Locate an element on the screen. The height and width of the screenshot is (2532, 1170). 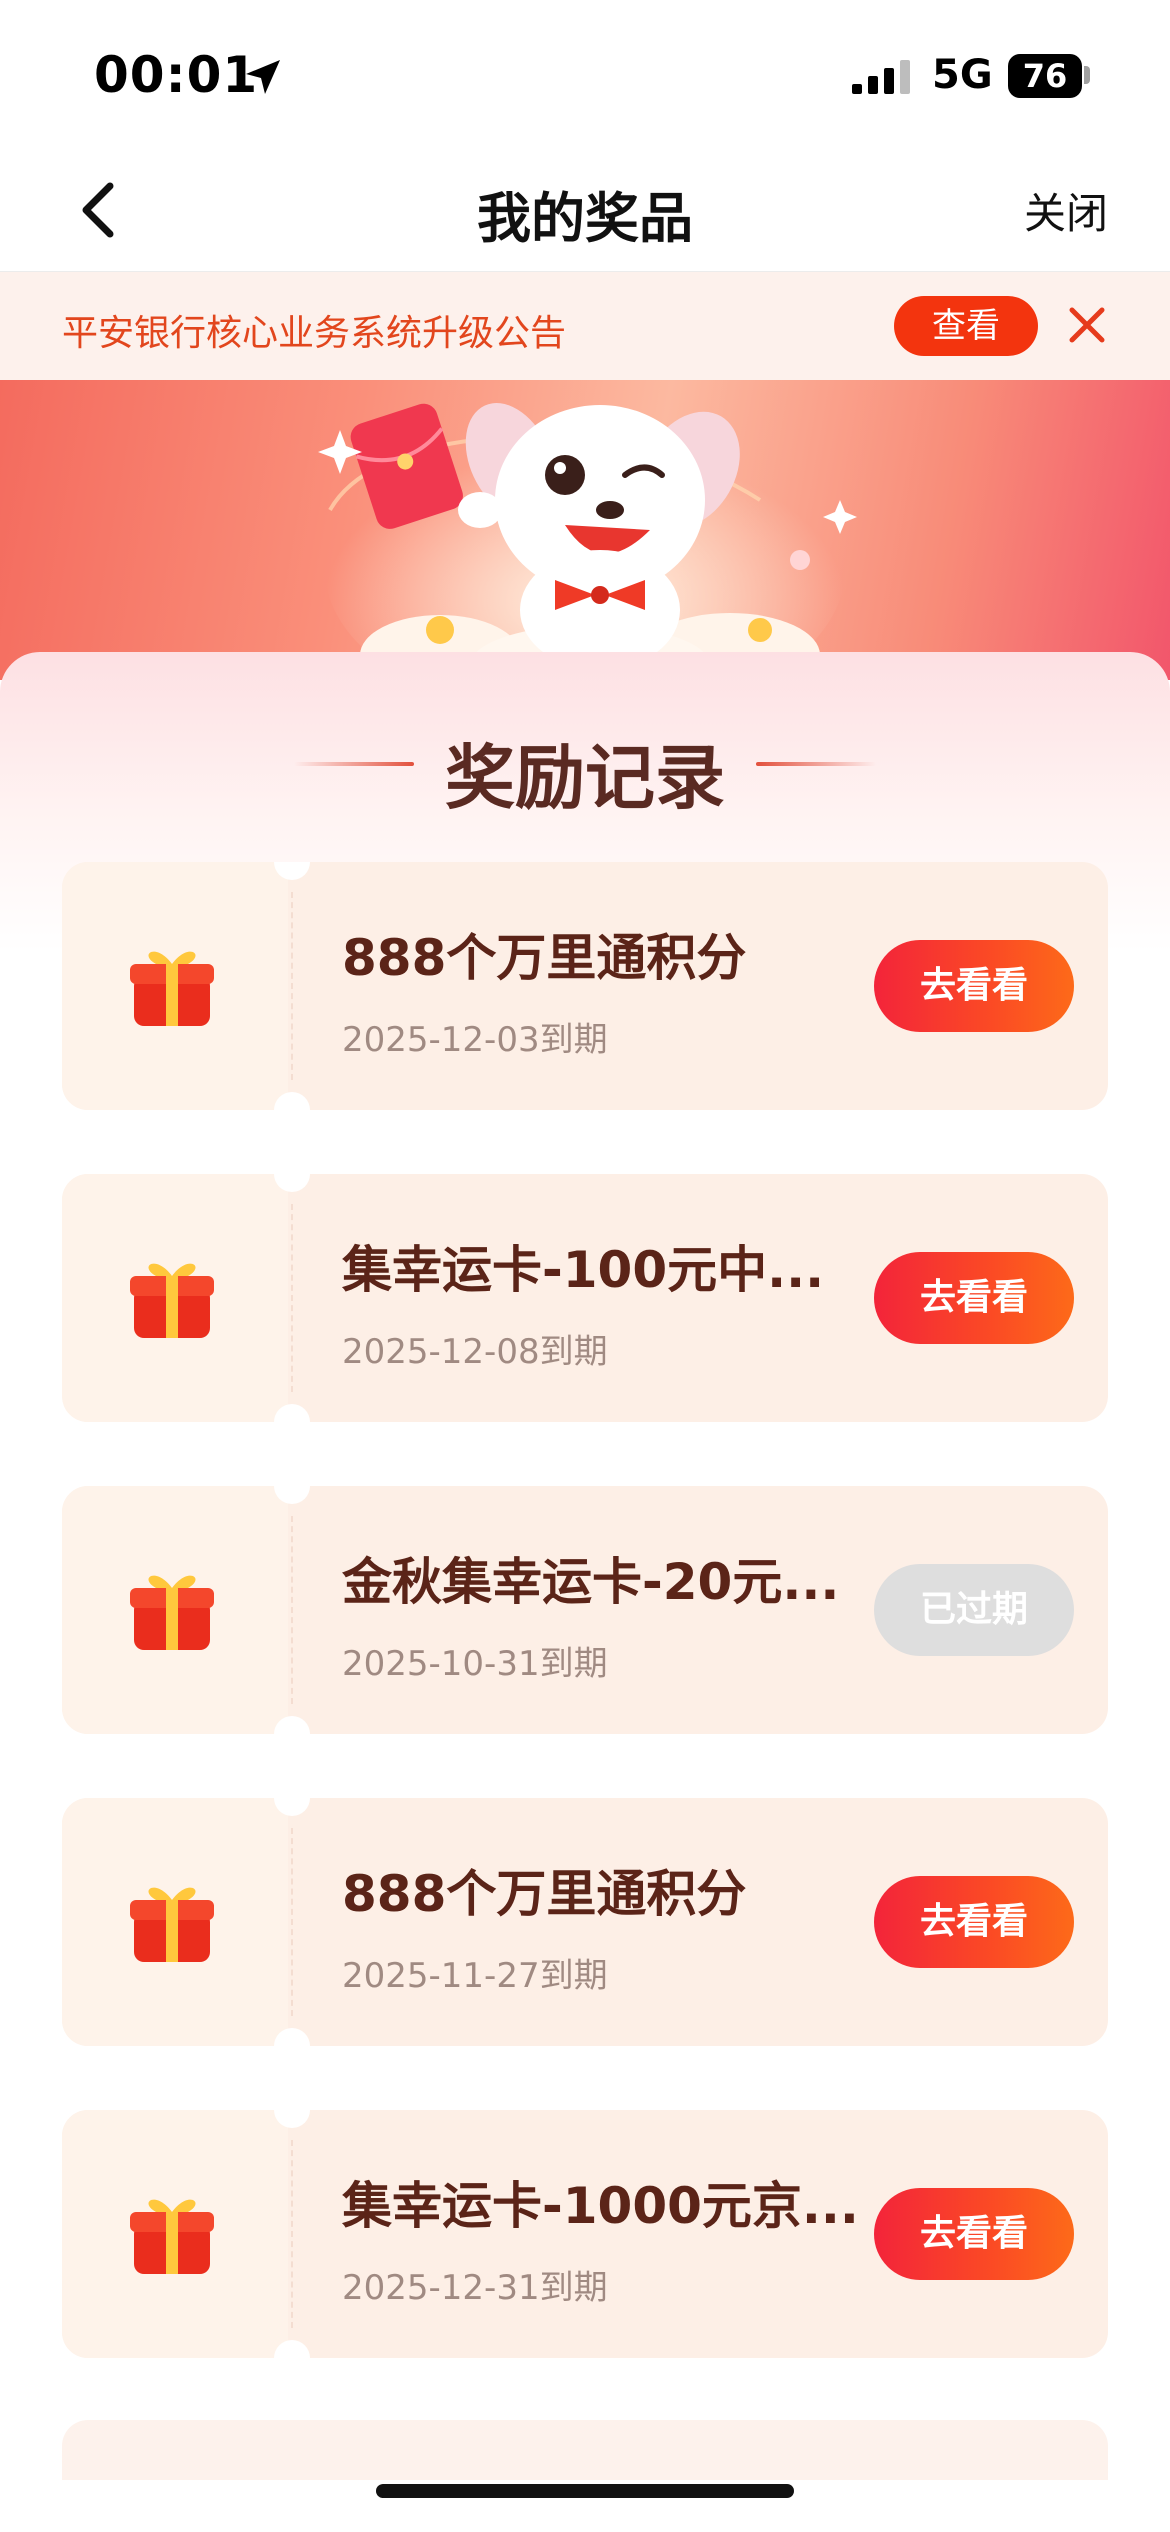
reward-card: 888个万里通积分 2025-11-27到期 去看看 is located at coordinates (585, 1922).